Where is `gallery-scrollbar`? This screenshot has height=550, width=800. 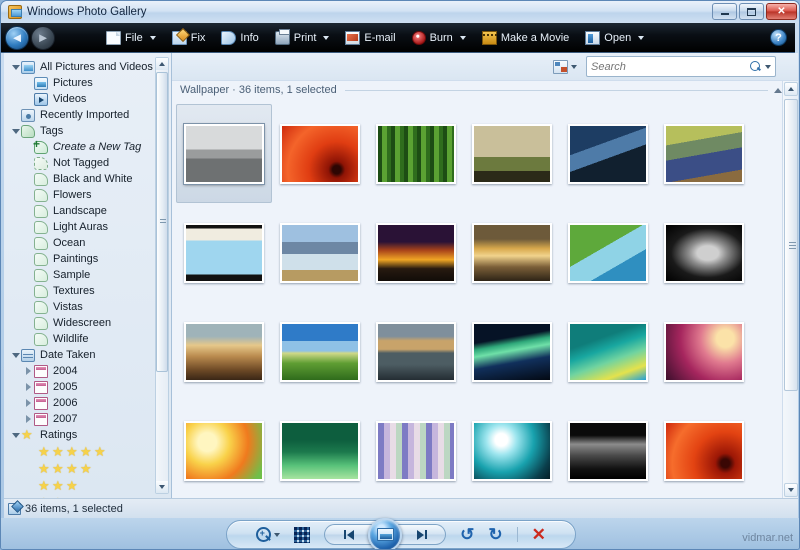 gallery-scrollbar is located at coordinates (790, 289).